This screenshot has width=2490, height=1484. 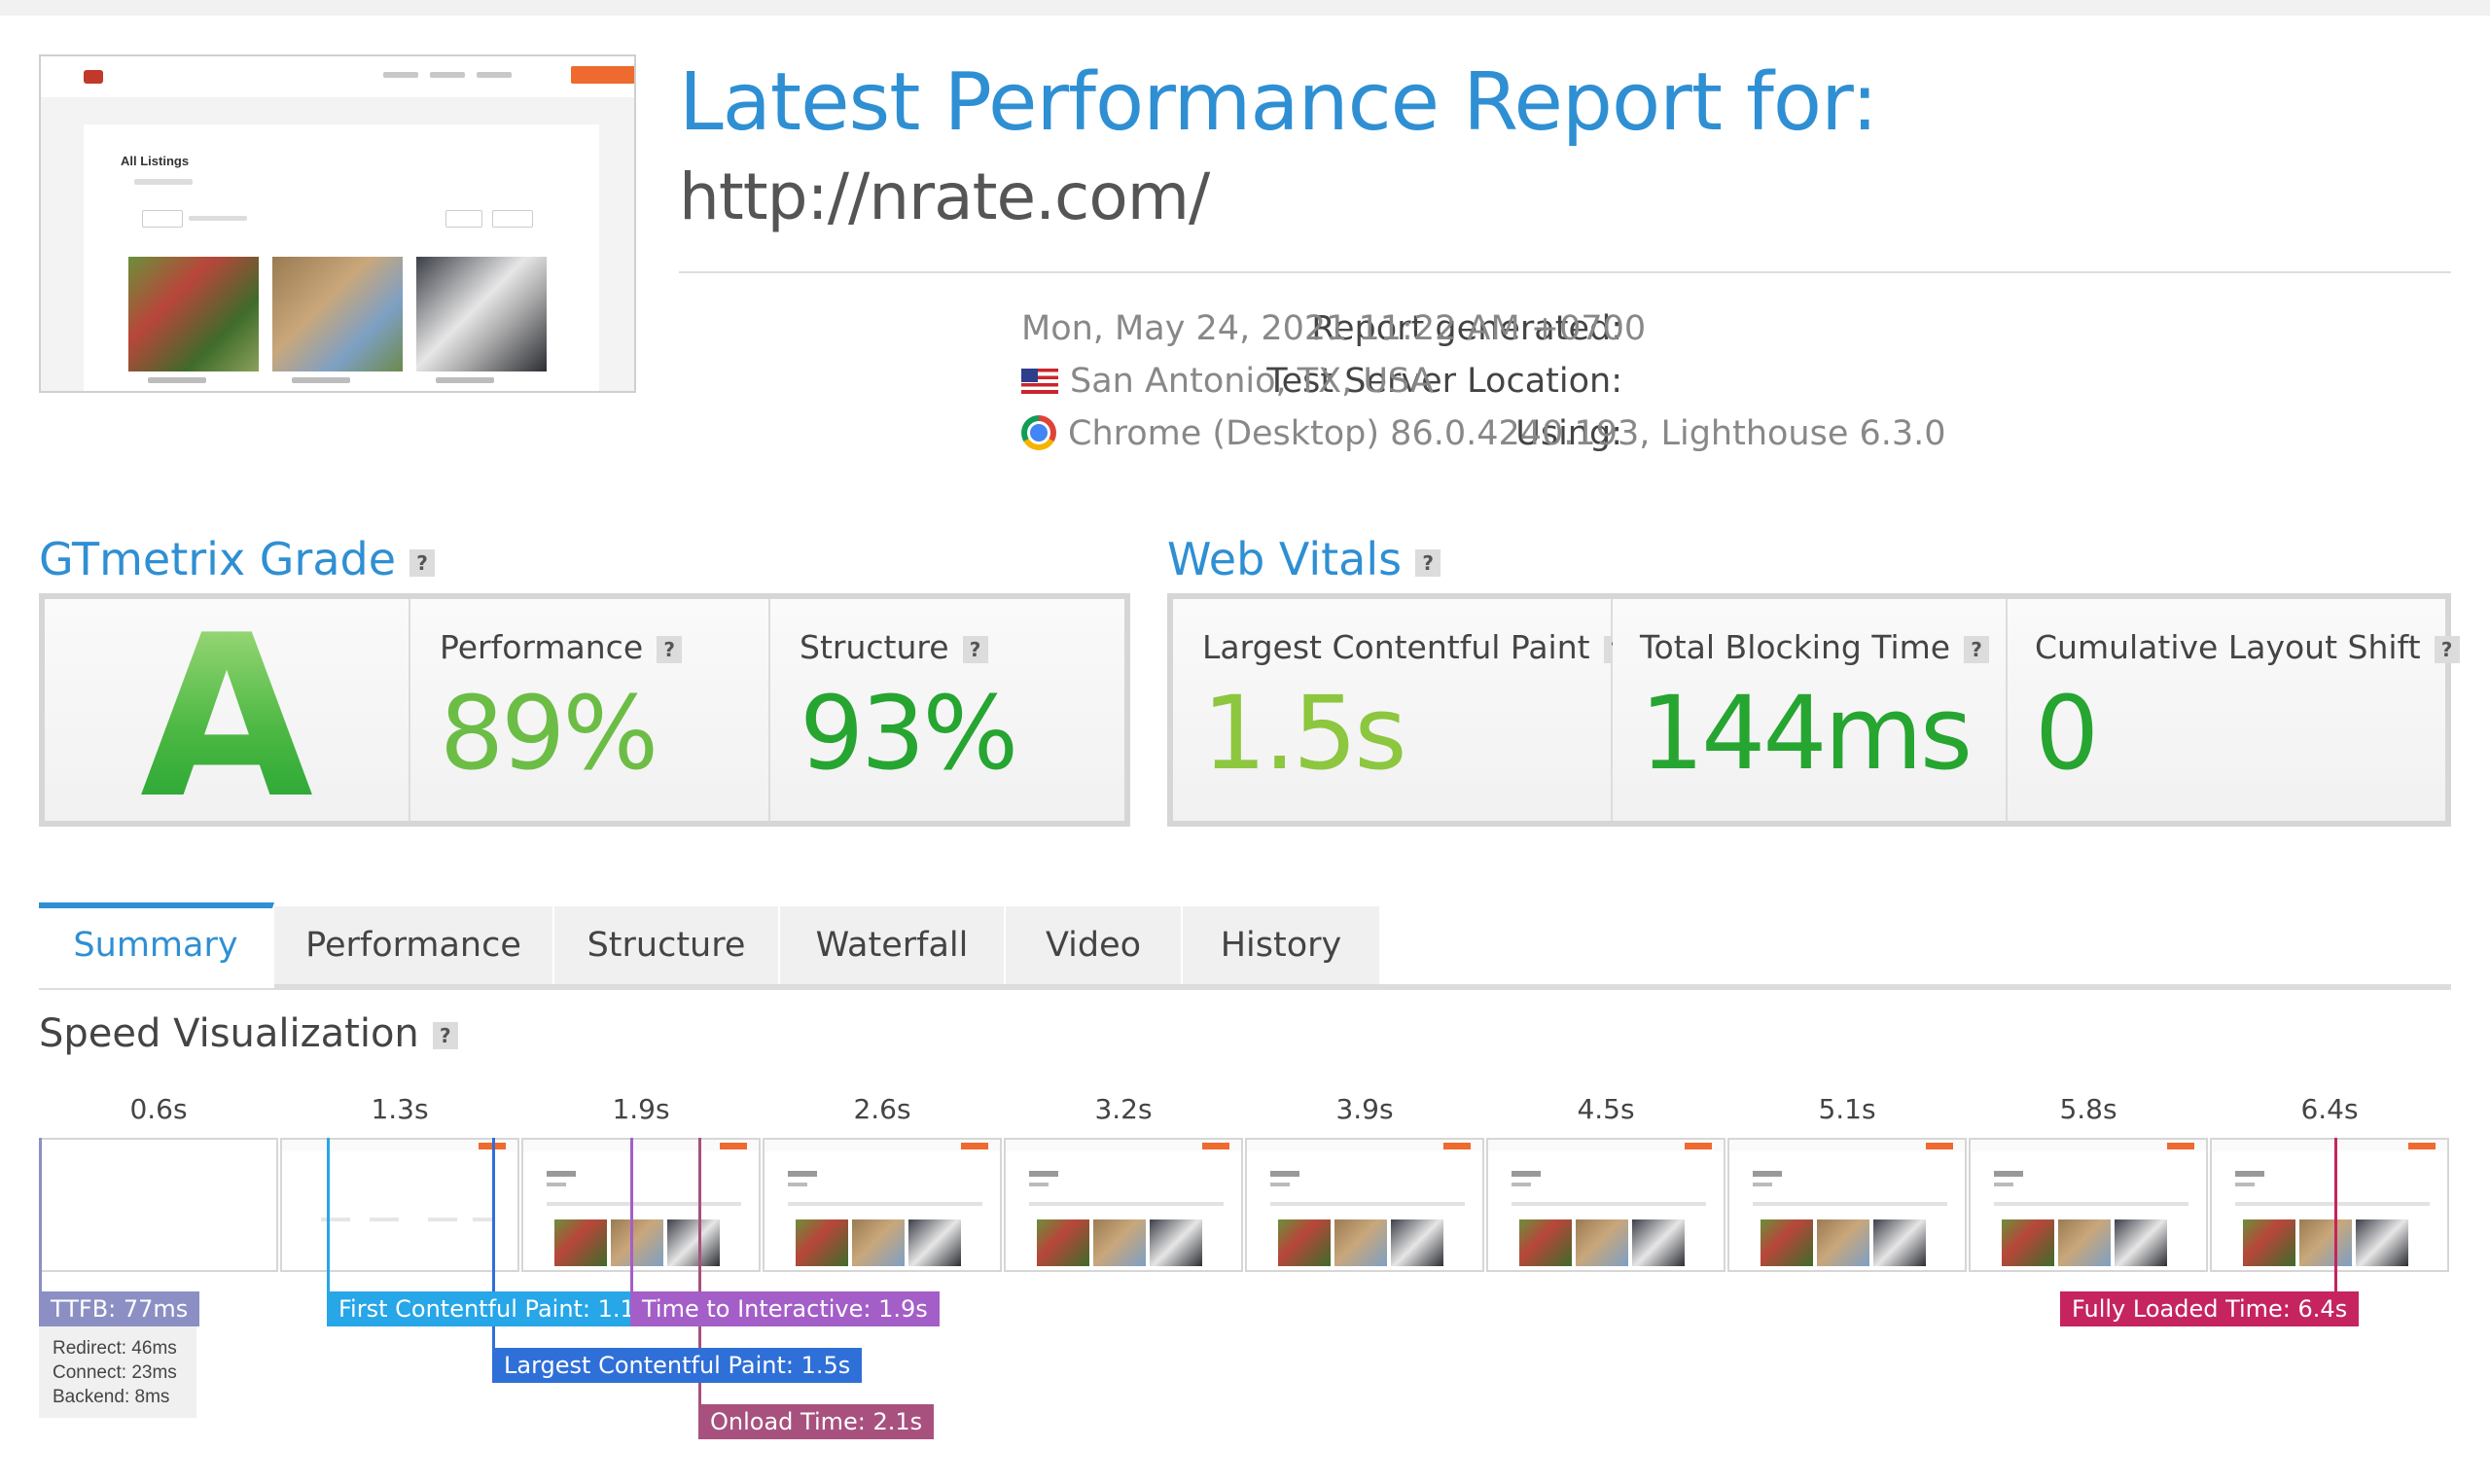 I want to click on meta-value: San Antonio, TX, USA, so click(x=1227, y=382).